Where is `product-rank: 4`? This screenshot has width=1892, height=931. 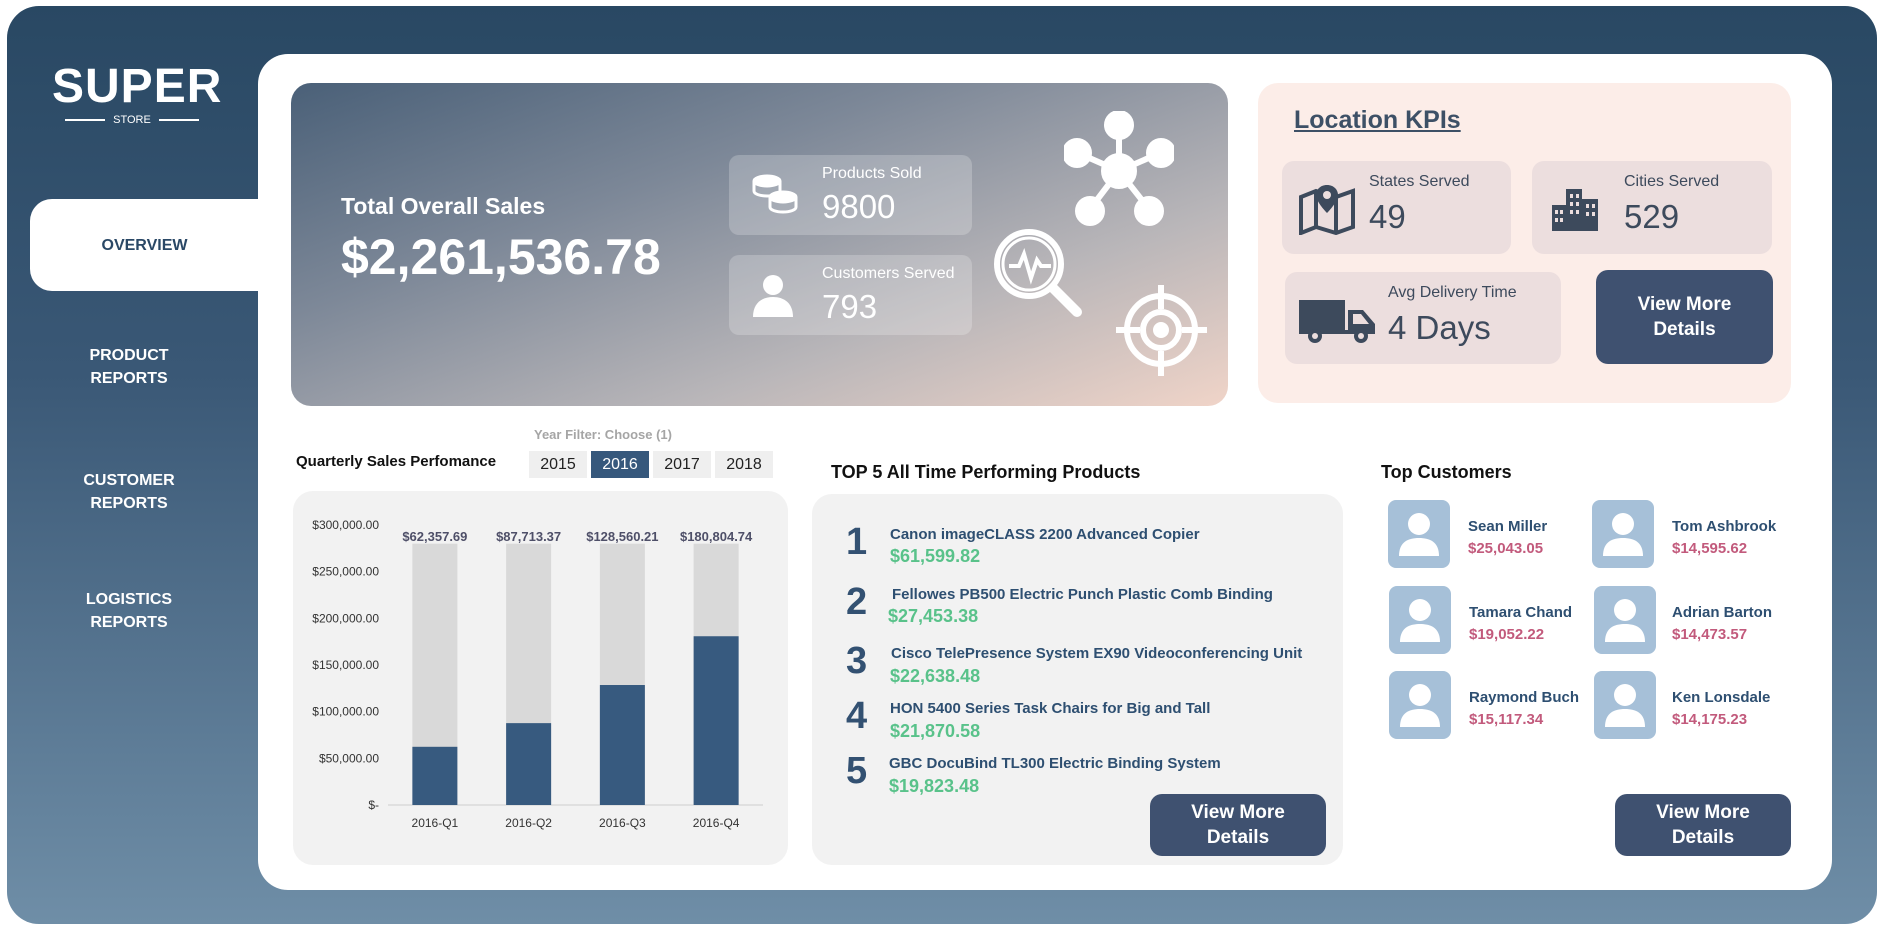 product-rank: 4 is located at coordinates (857, 716).